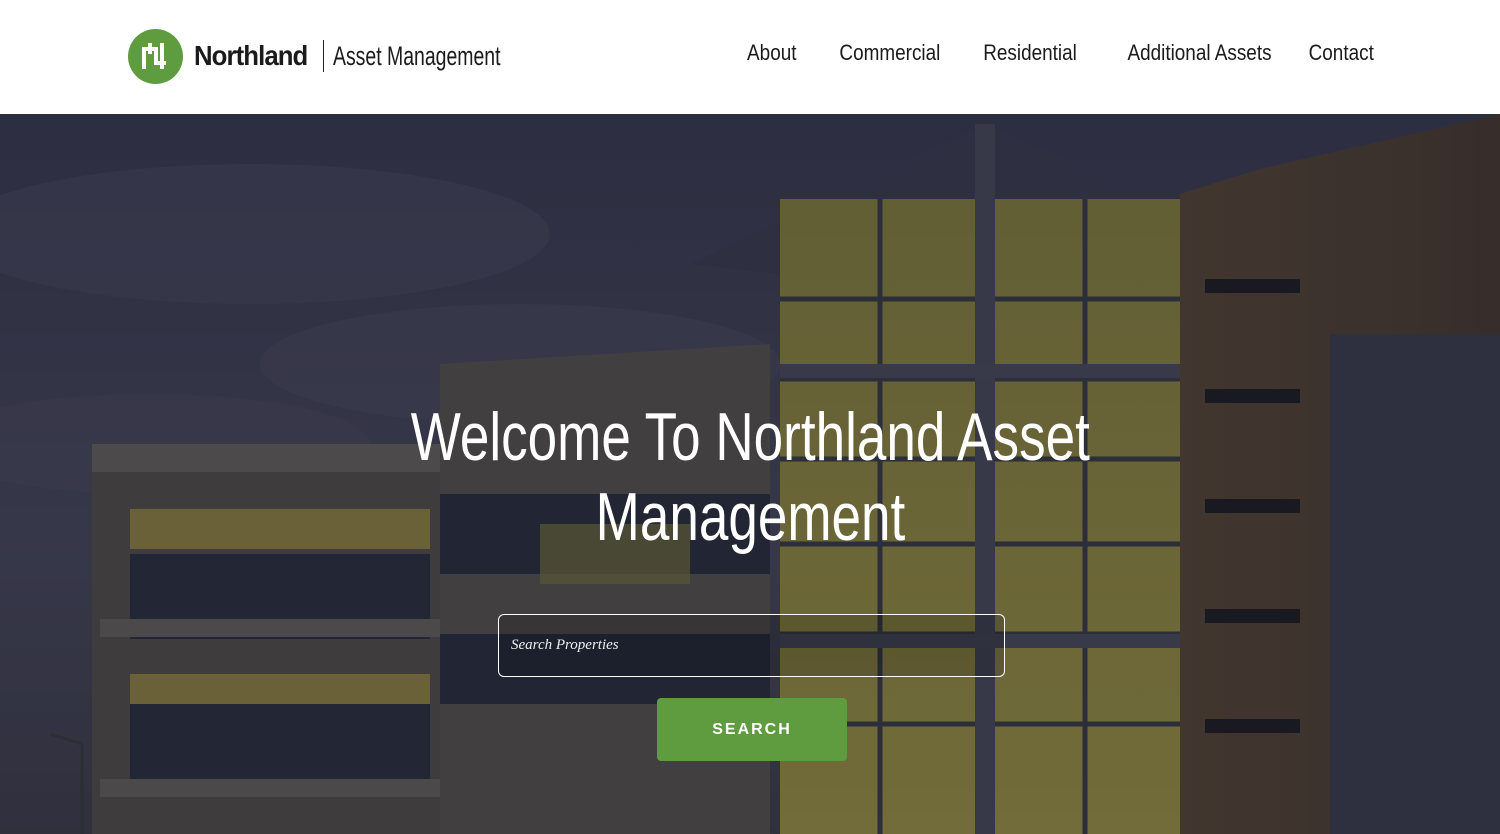  I want to click on nav-item-additional-assets: Additional Assets, so click(1199, 53).